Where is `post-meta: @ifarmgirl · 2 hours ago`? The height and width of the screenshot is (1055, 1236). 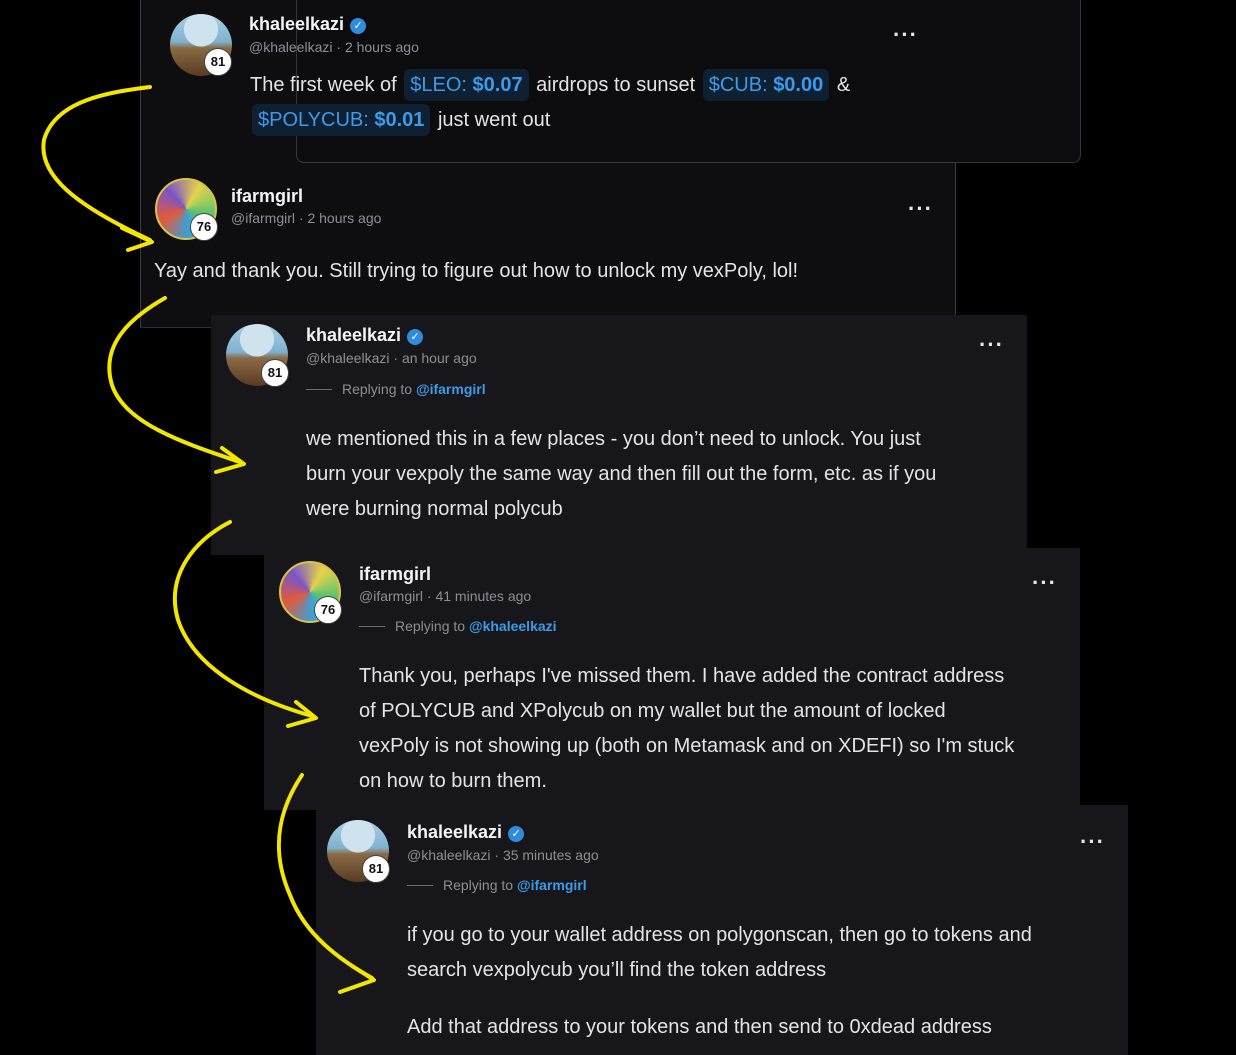 post-meta: @ifarmgirl · 2 hours ago is located at coordinates (306, 218).